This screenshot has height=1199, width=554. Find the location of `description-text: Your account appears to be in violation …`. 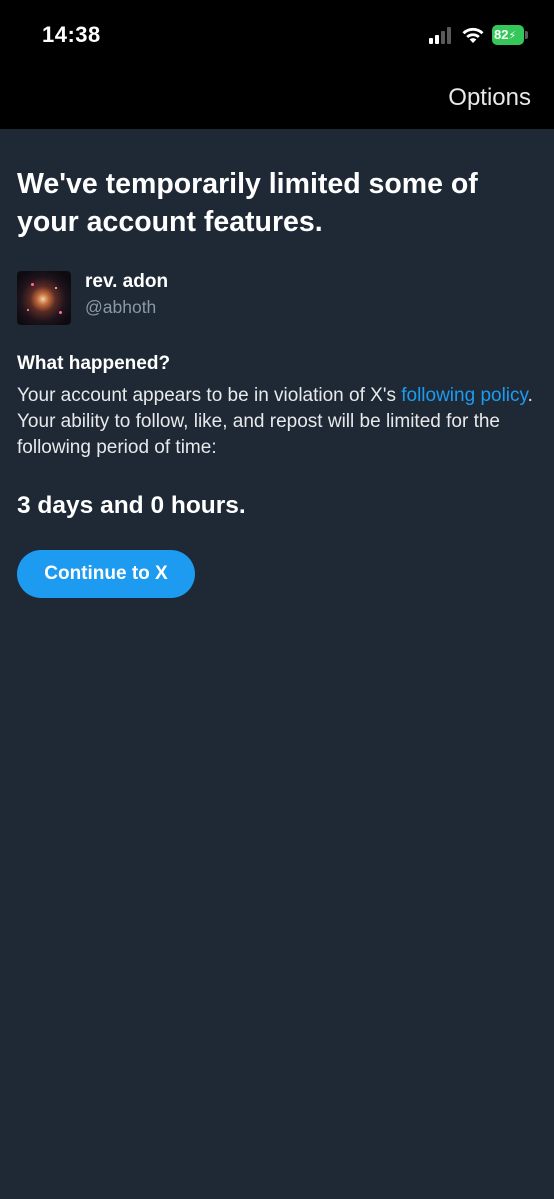

description-text: Your account appears to be in violation … is located at coordinates (209, 395).